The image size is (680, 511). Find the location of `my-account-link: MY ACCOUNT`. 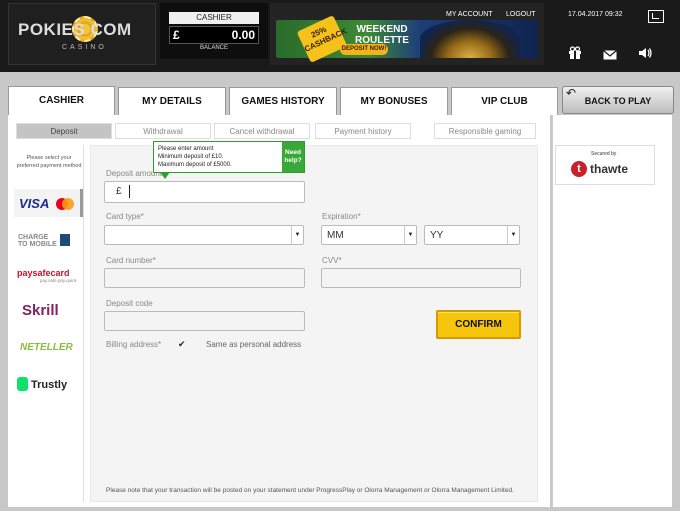

my-account-link: MY ACCOUNT is located at coordinates (469, 14).